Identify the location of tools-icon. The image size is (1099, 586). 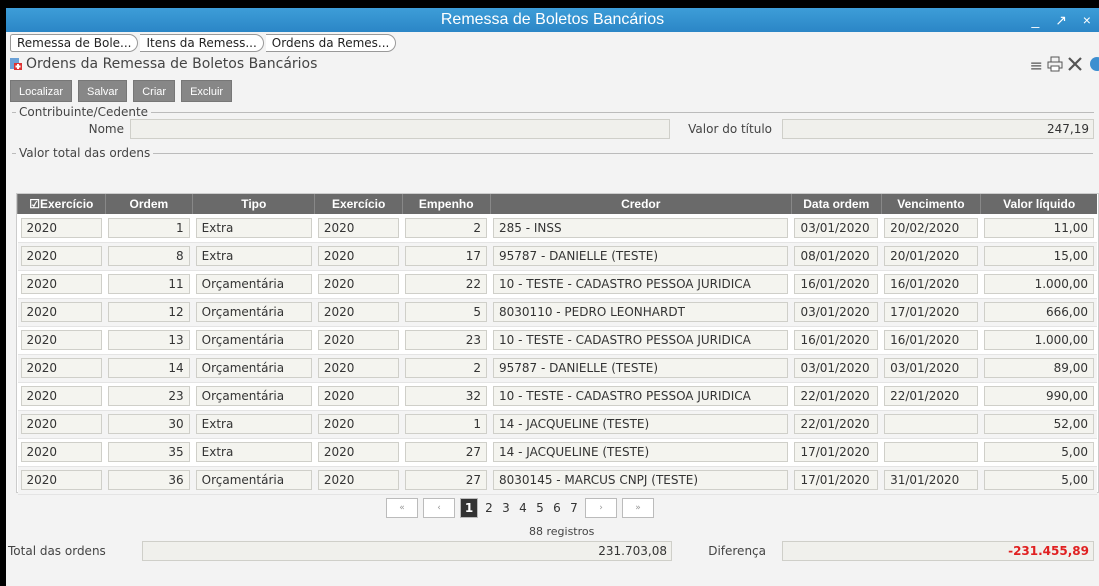
(1075, 66).